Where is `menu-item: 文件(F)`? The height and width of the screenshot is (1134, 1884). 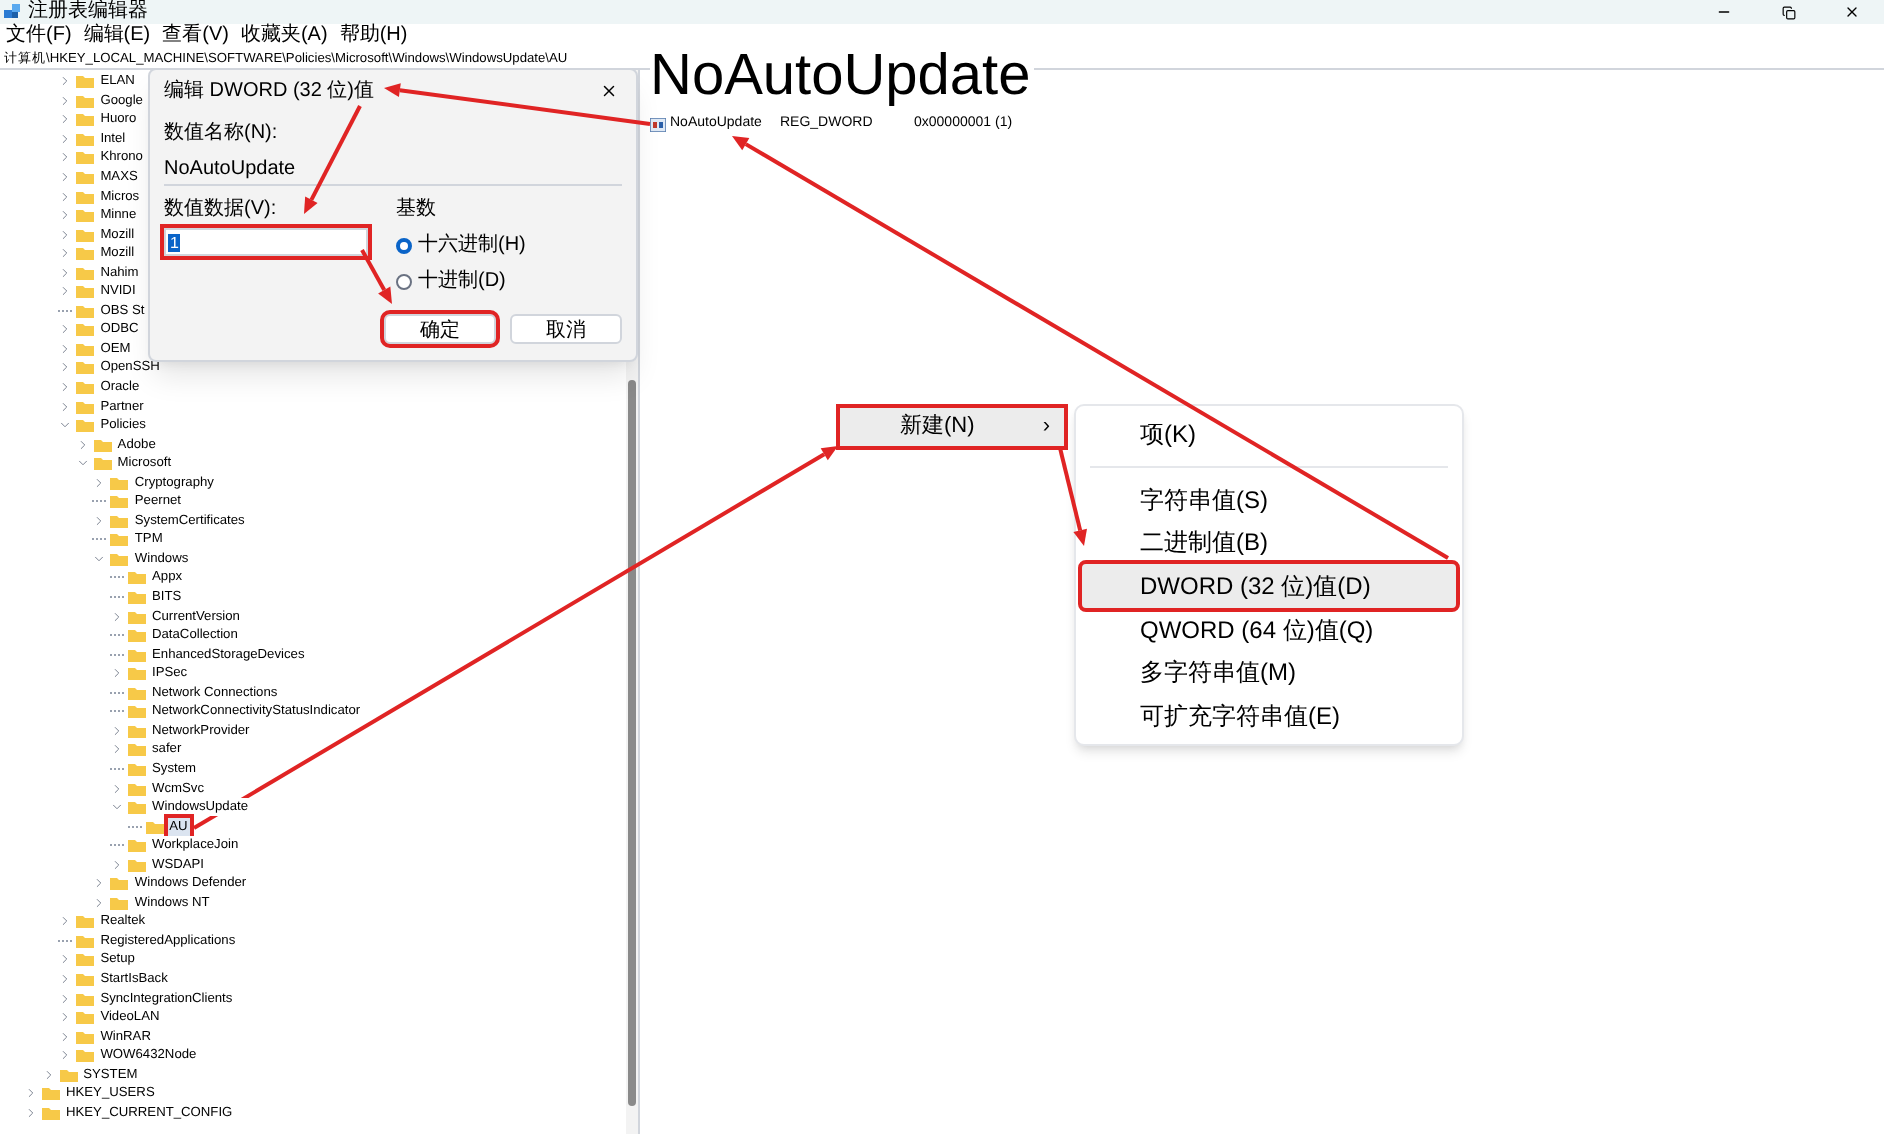 menu-item: 文件(F) is located at coordinates (39, 36).